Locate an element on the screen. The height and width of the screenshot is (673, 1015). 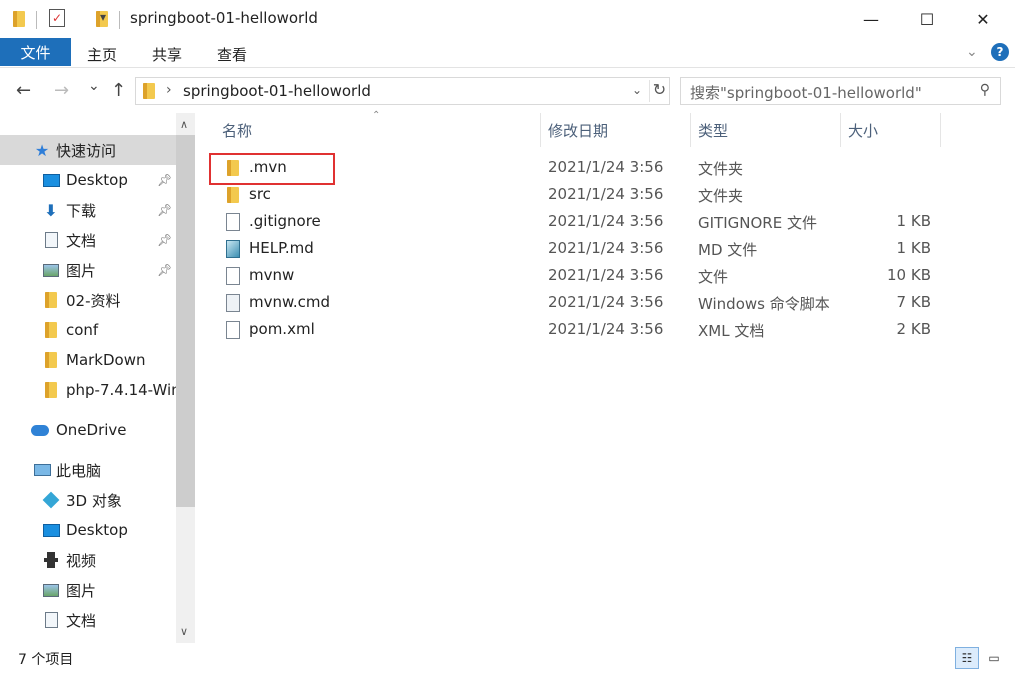
file-type: MD 文件 is located at coordinates (728, 250).